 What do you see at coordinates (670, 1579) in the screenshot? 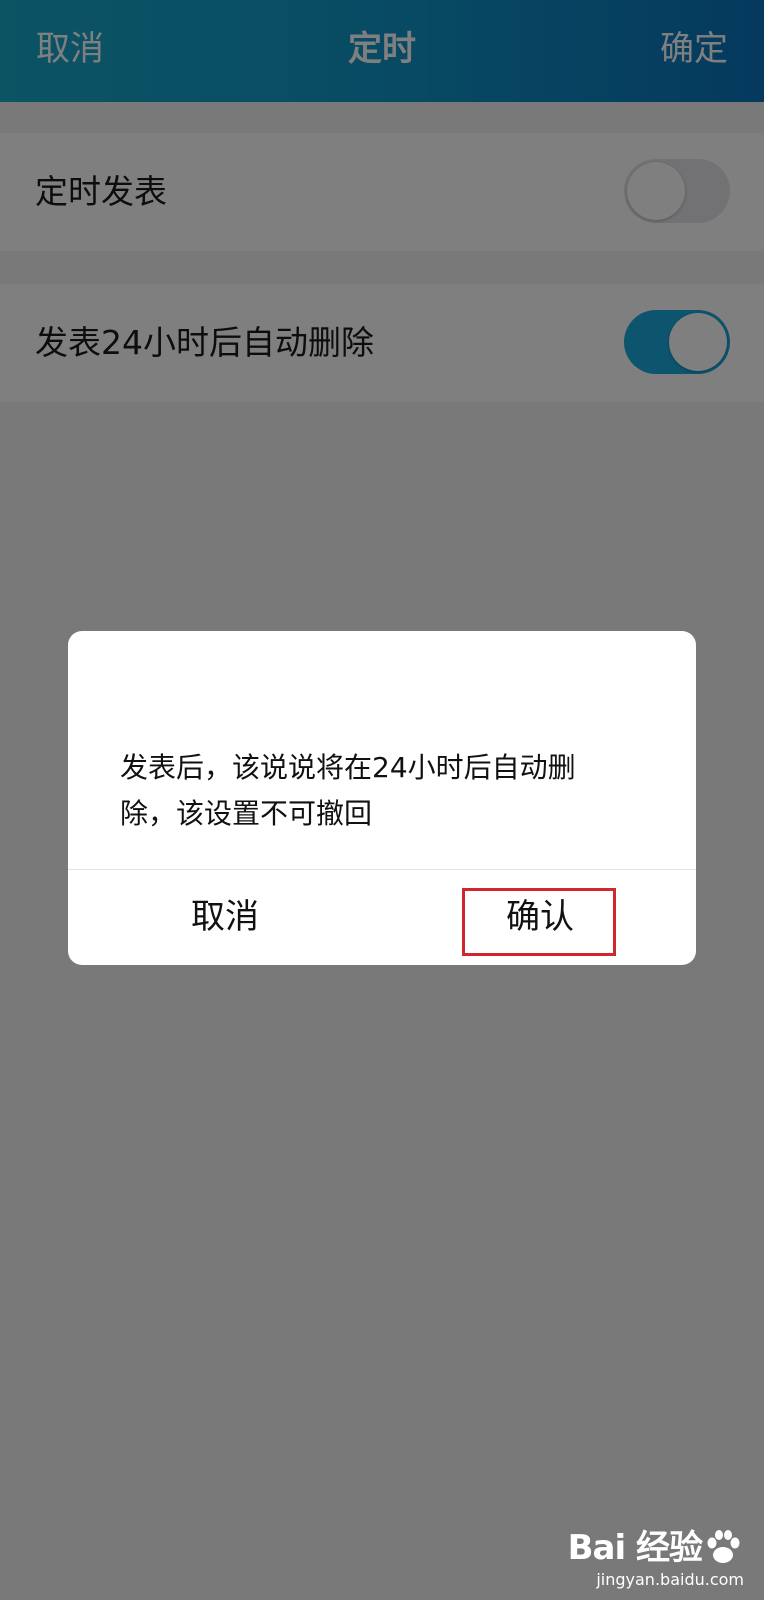
I see `watermark-url: jingyan.baidu.com` at bounding box center [670, 1579].